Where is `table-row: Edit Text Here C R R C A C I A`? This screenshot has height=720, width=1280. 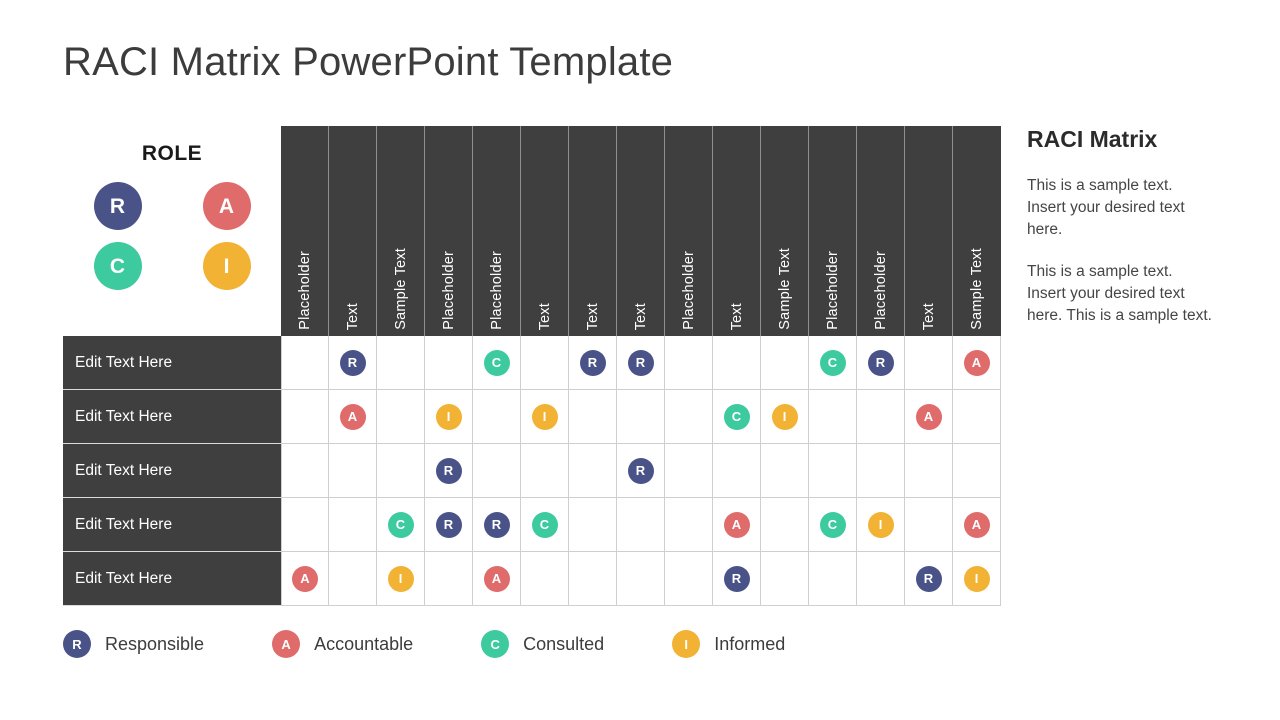 table-row: Edit Text Here C R R C A C I A is located at coordinates (532, 525).